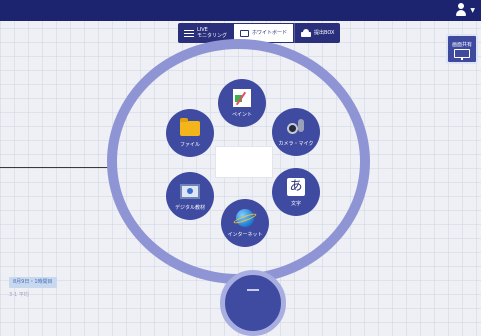 This screenshot has width=481, height=336. I want to click on file-button: ファイル, so click(190, 133).